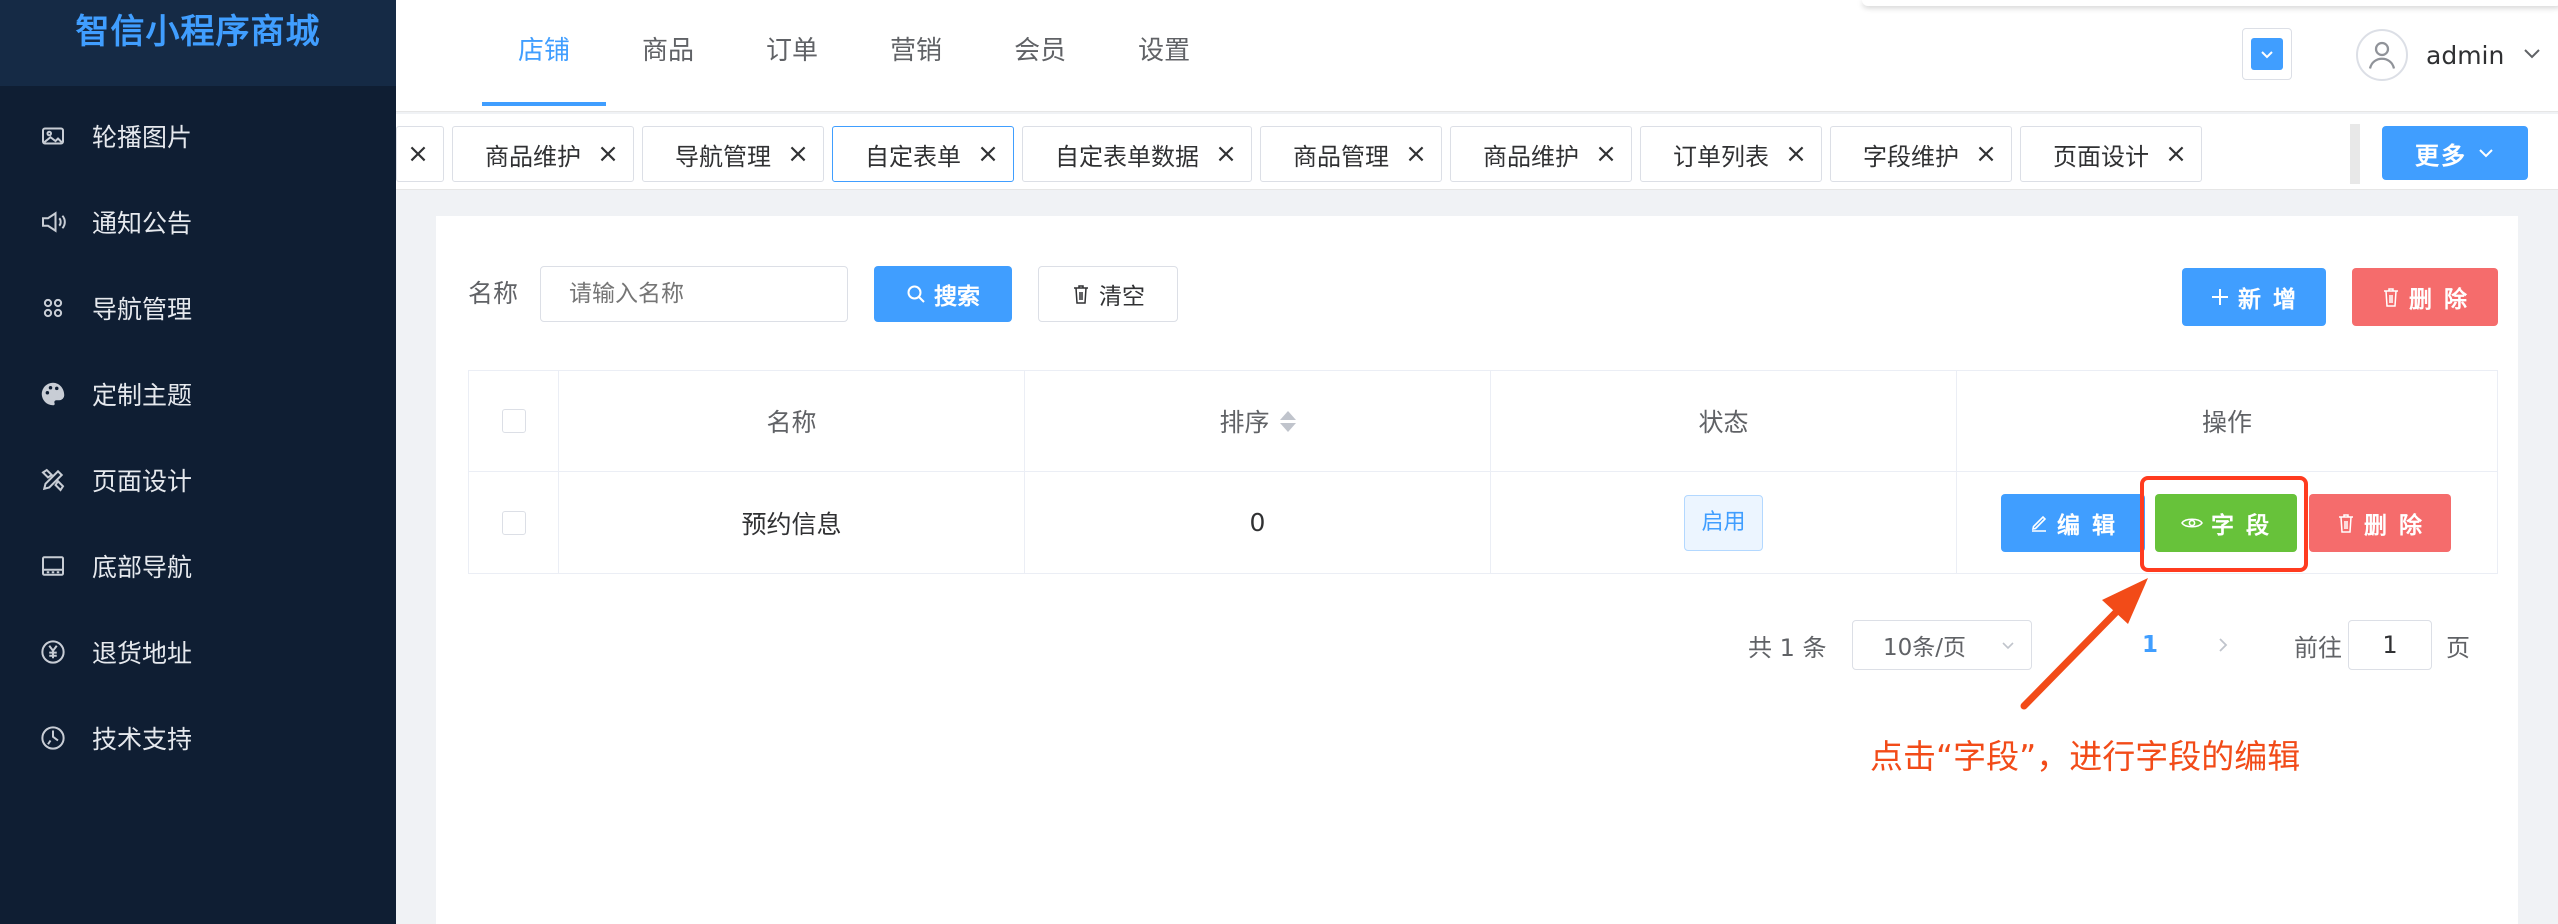 The width and height of the screenshot is (2558, 924). I want to click on cell-name: 预约信息, so click(792, 522).